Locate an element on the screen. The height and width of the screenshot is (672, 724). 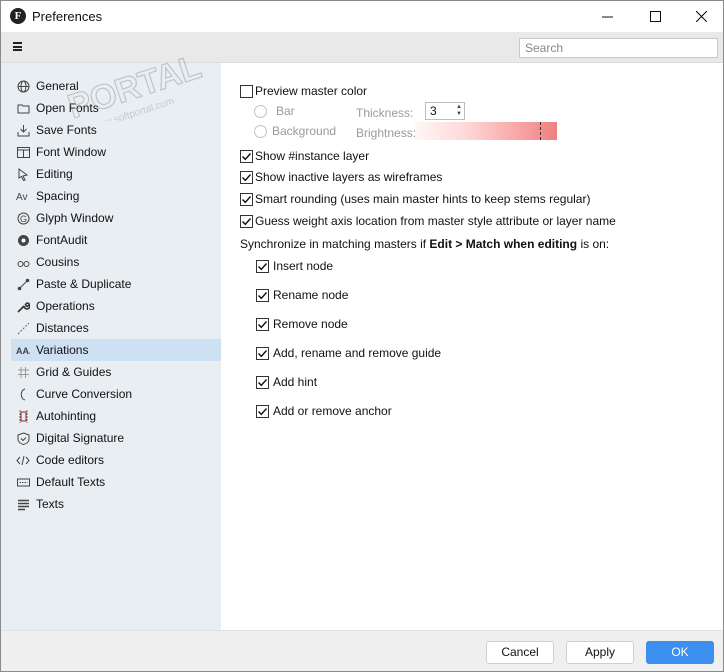
sidebar-item-label: Save Fonts is located at coordinates (66, 130).